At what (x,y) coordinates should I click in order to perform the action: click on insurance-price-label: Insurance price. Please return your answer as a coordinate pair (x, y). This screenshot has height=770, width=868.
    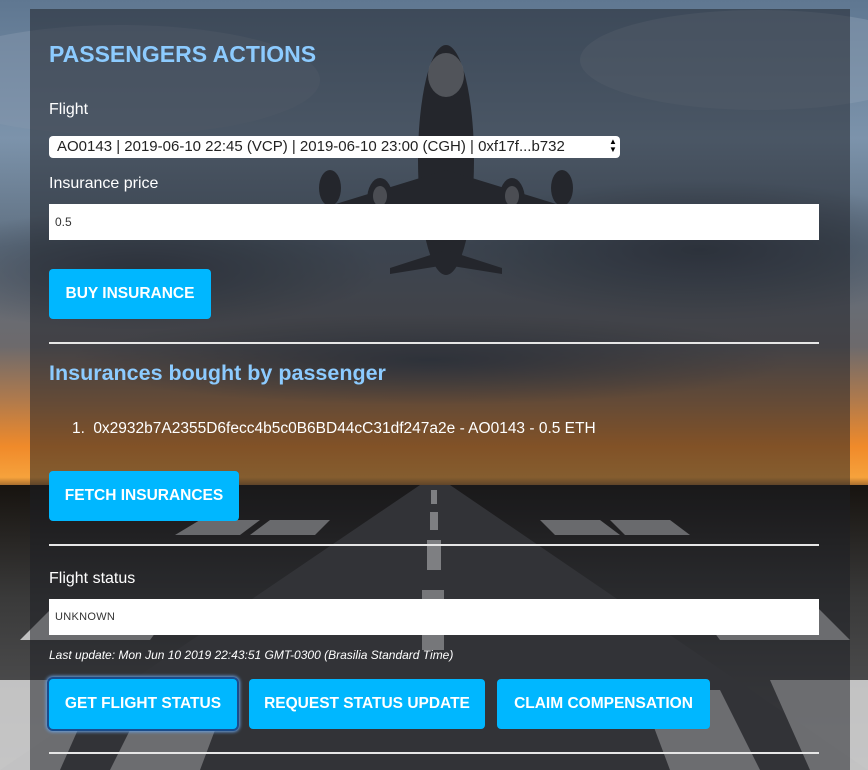
    Looking at the image, I should click on (104, 183).